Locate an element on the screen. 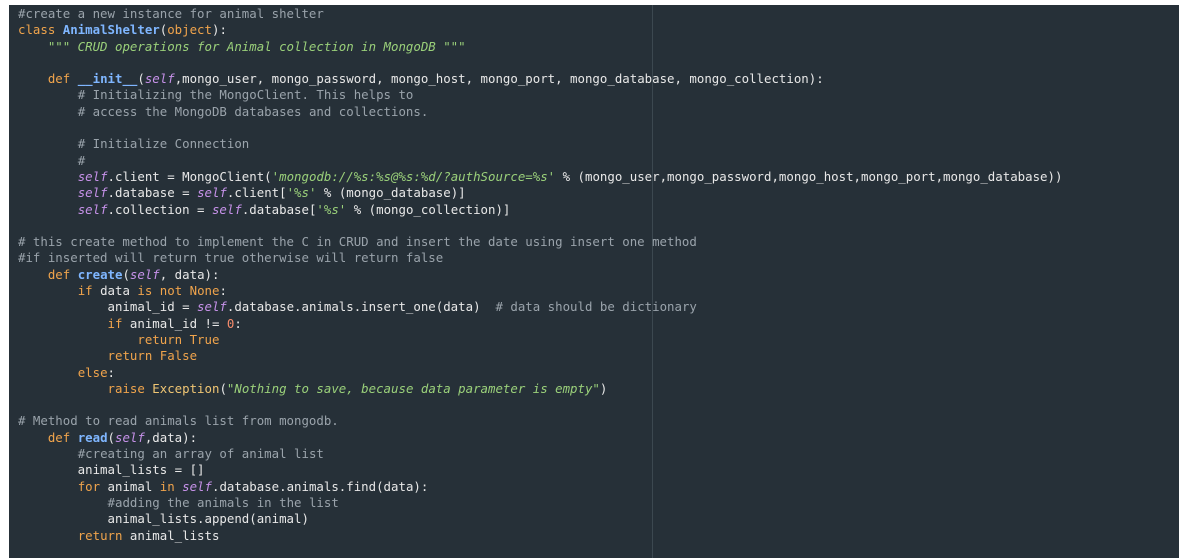 The image size is (1188, 558). code-token: ): is located at coordinates (219, 30).